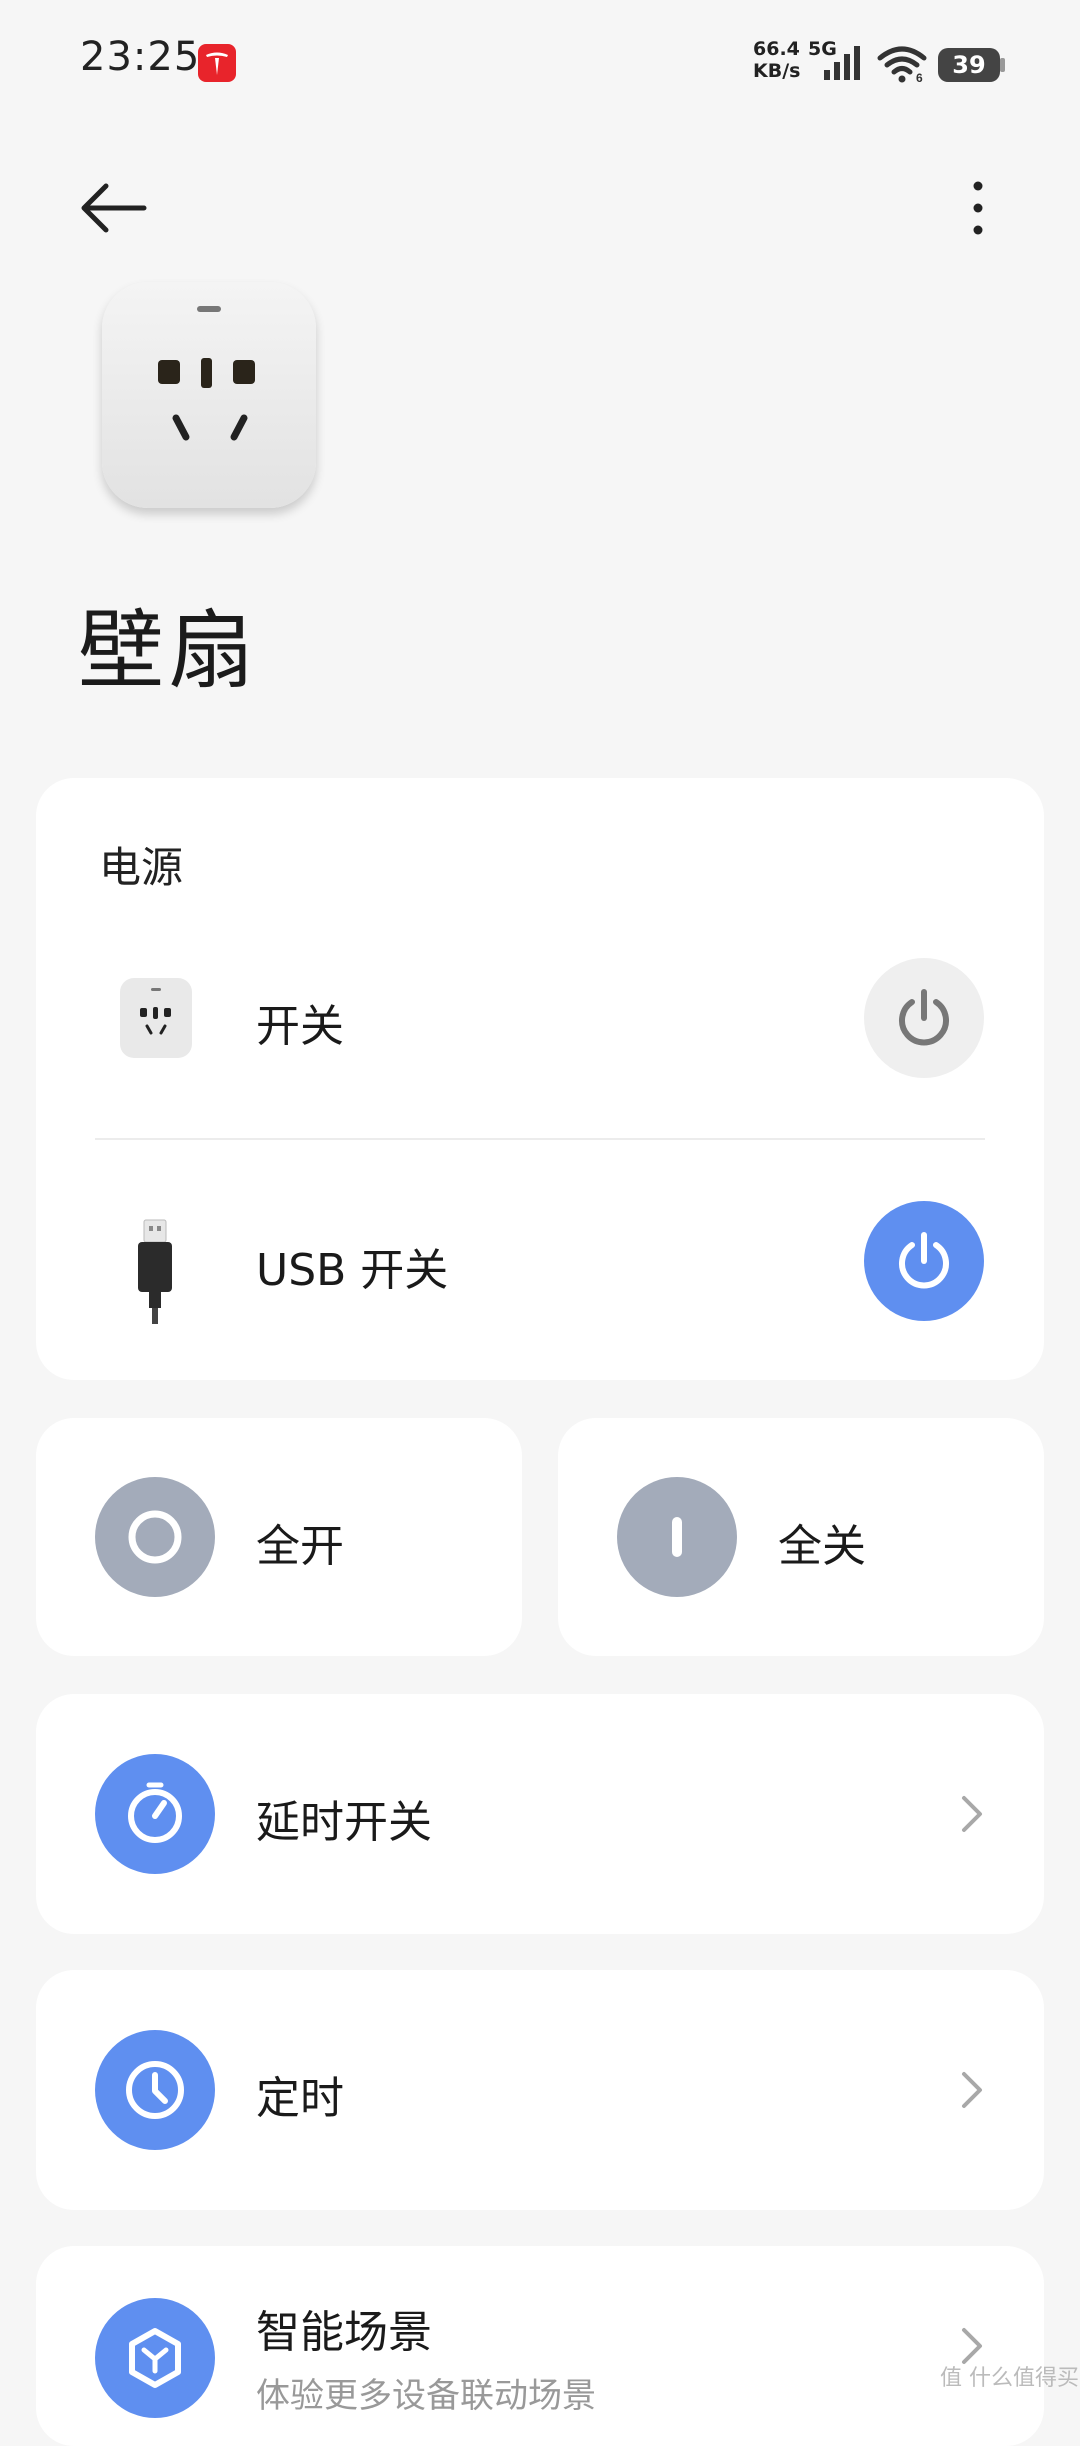 The image size is (1080, 2446). What do you see at coordinates (677, 1537) in the screenshot?
I see `bar-off-icon` at bounding box center [677, 1537].